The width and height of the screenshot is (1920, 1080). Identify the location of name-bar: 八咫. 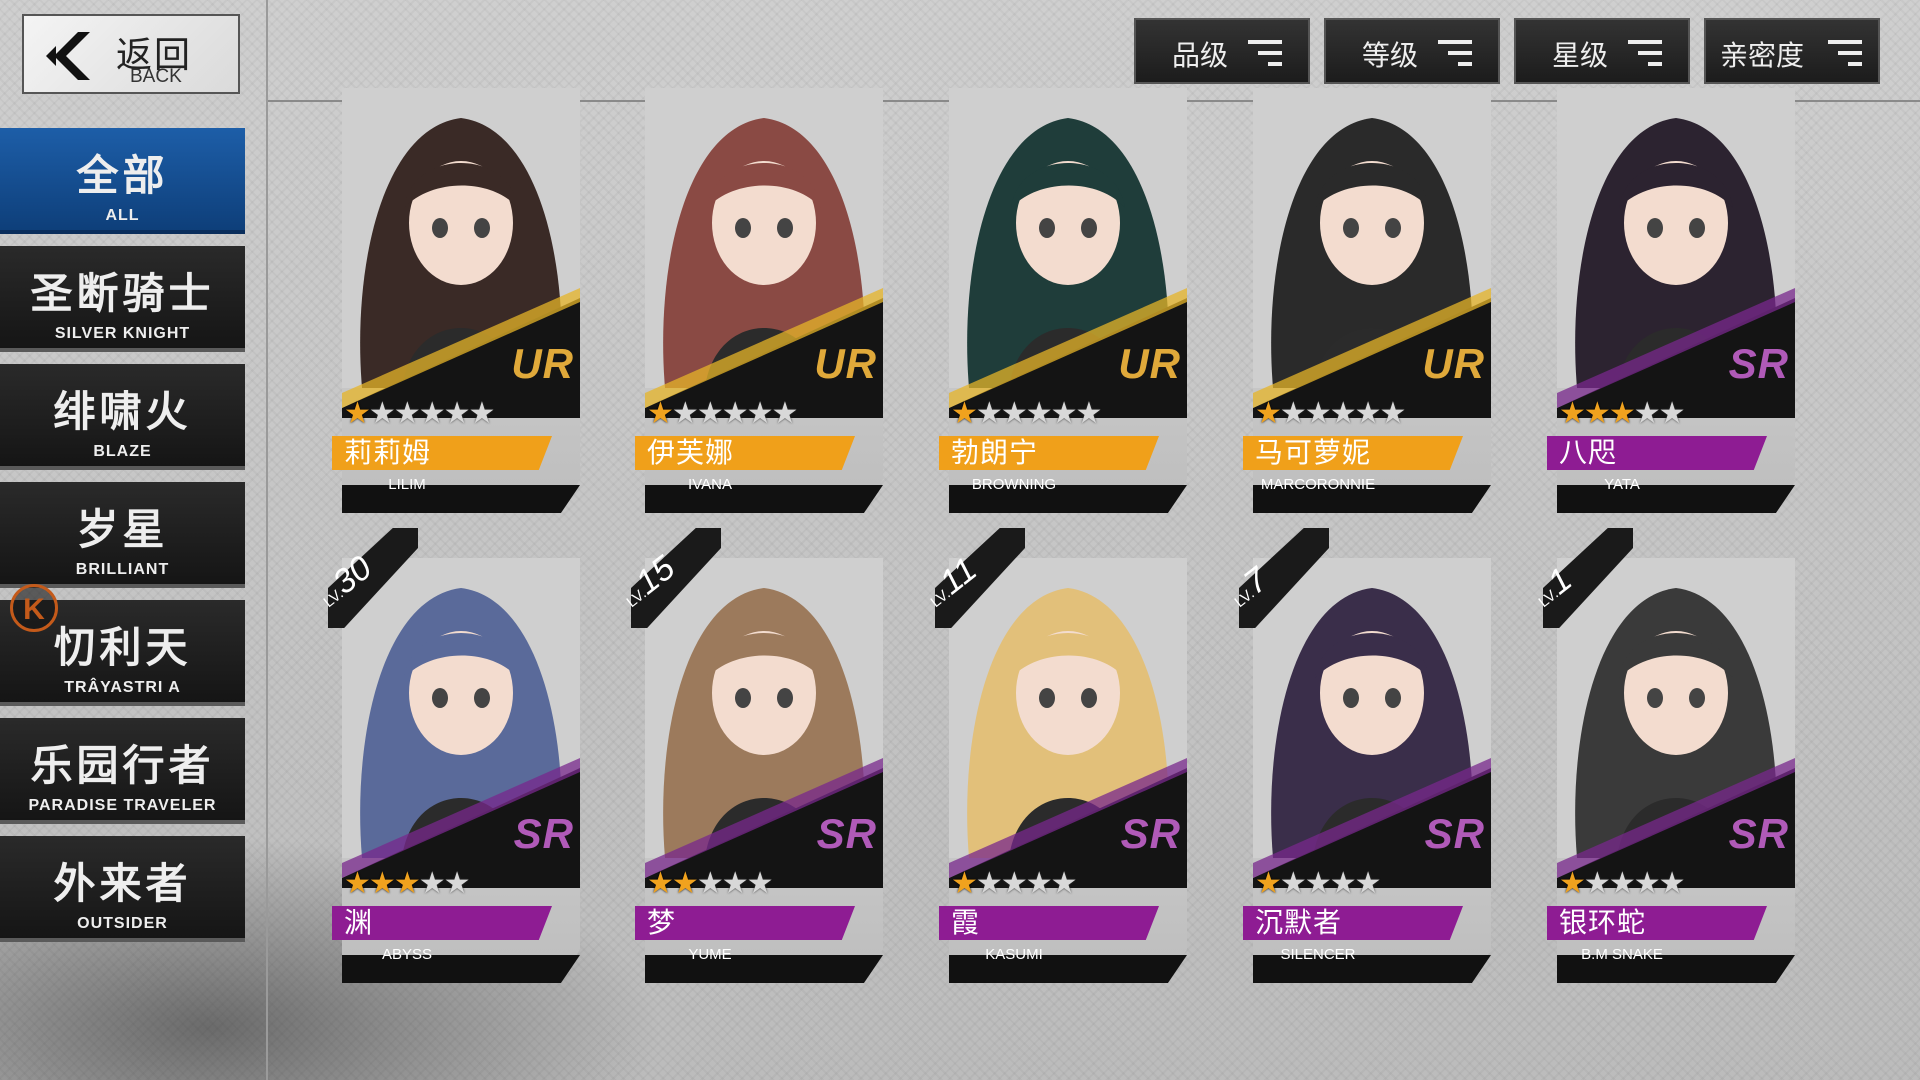
(1657, 453).